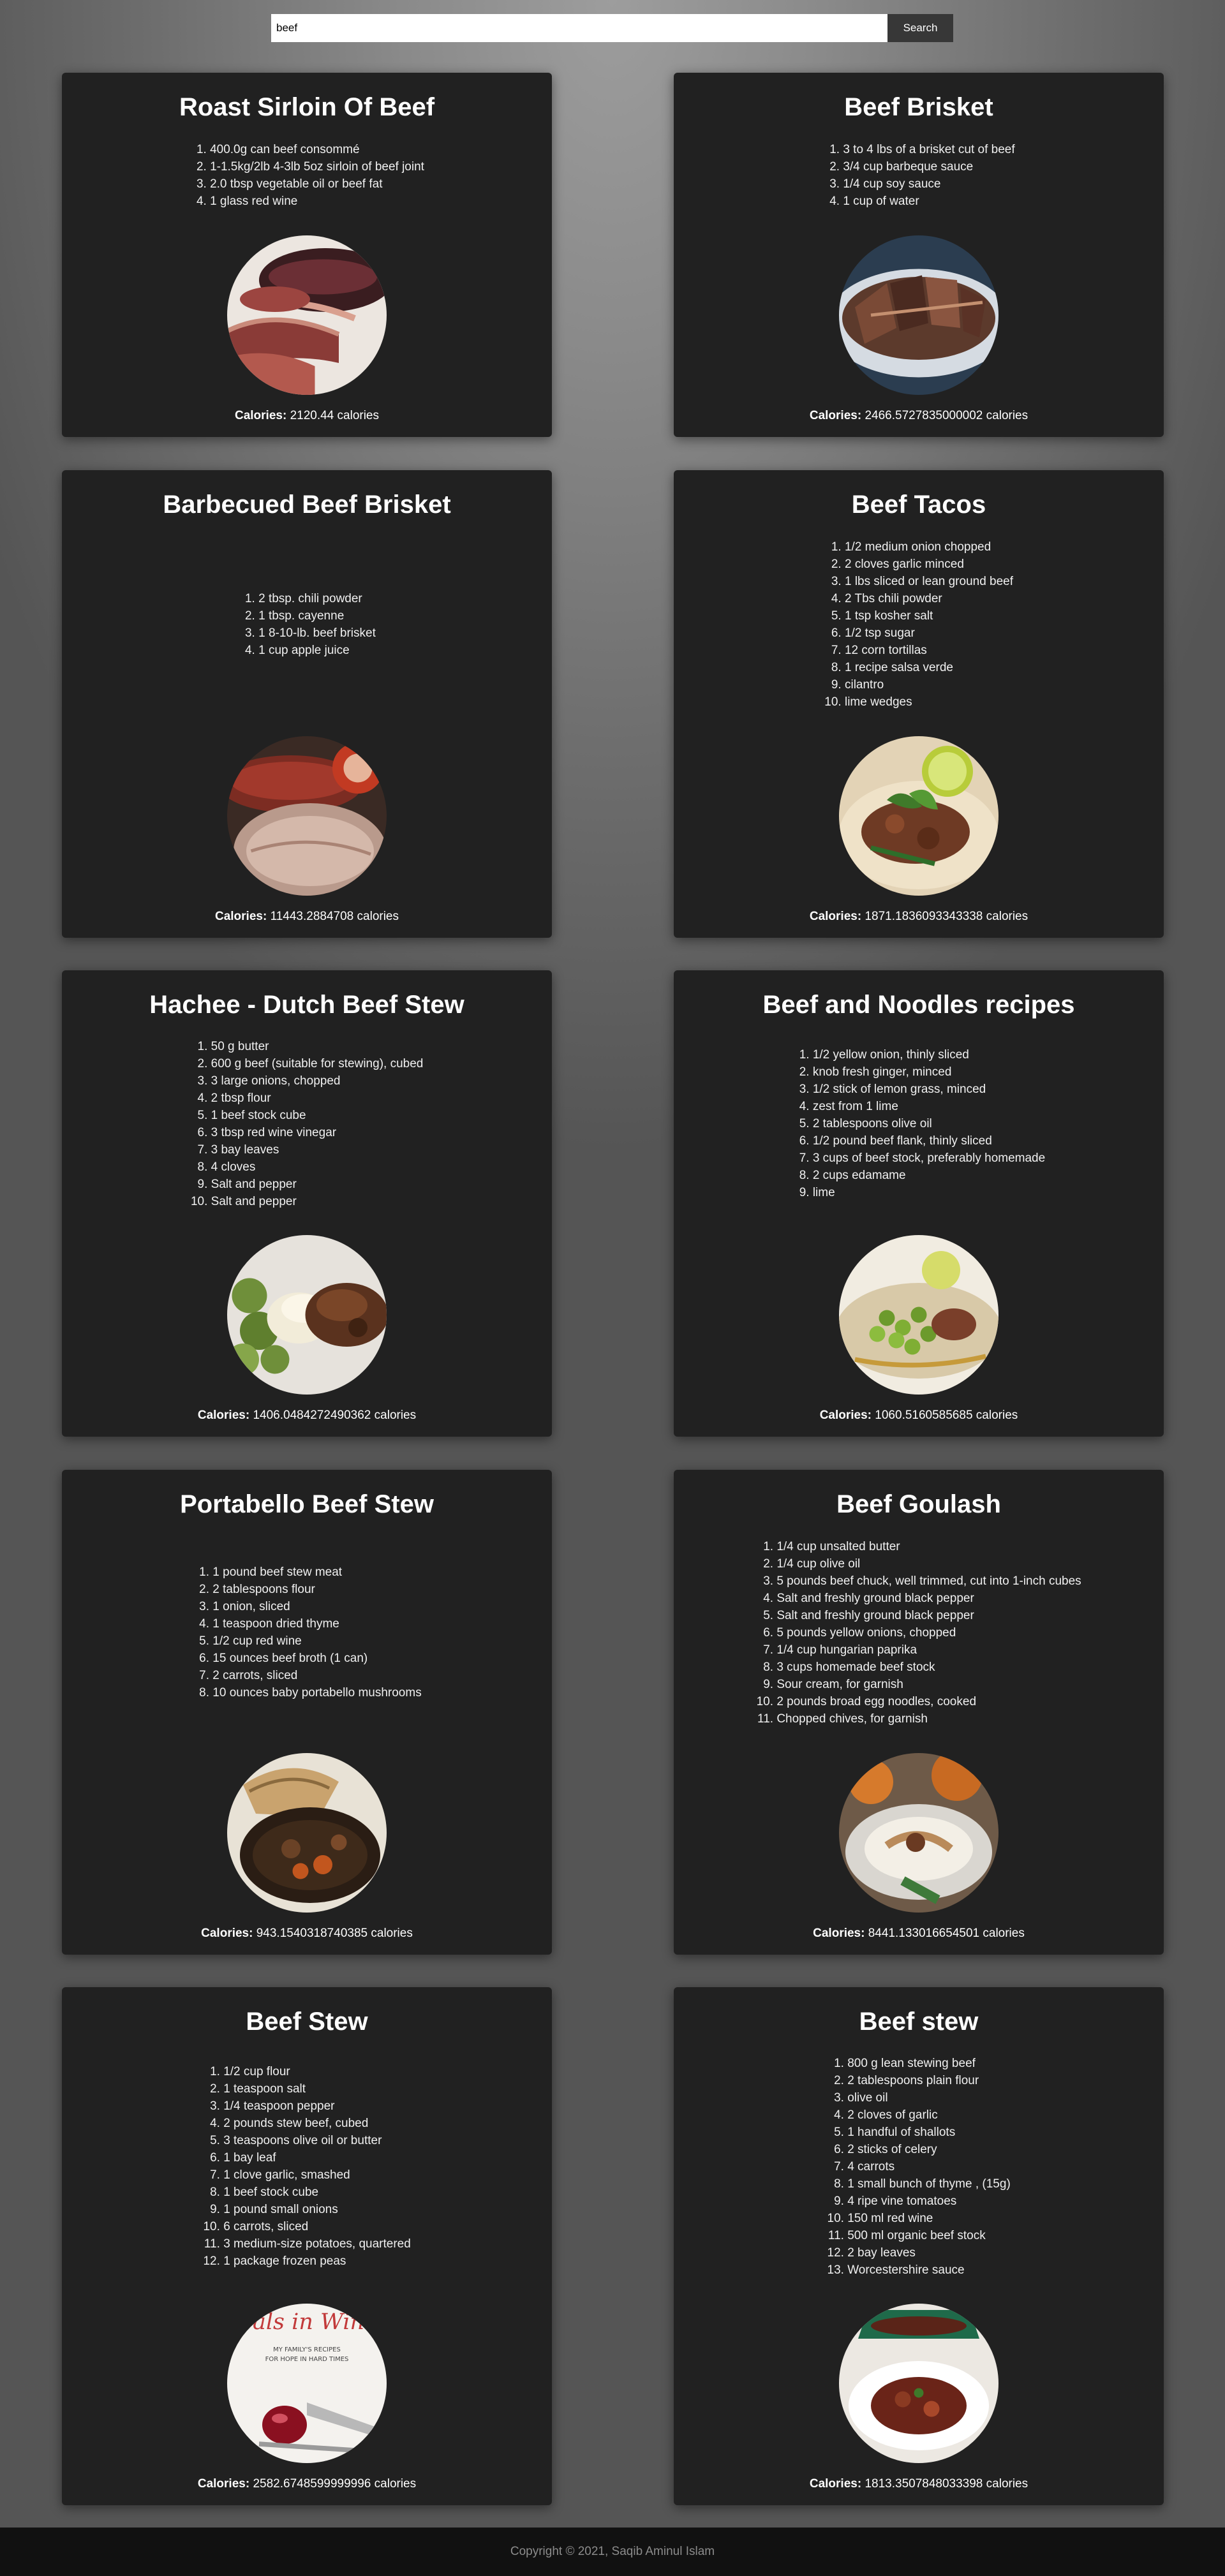  What do you see at coordinates (929, 2115) in the screenshot?
I see `ingredient-item: 2 cloves of garlic` at bounding box center [929, 2115].